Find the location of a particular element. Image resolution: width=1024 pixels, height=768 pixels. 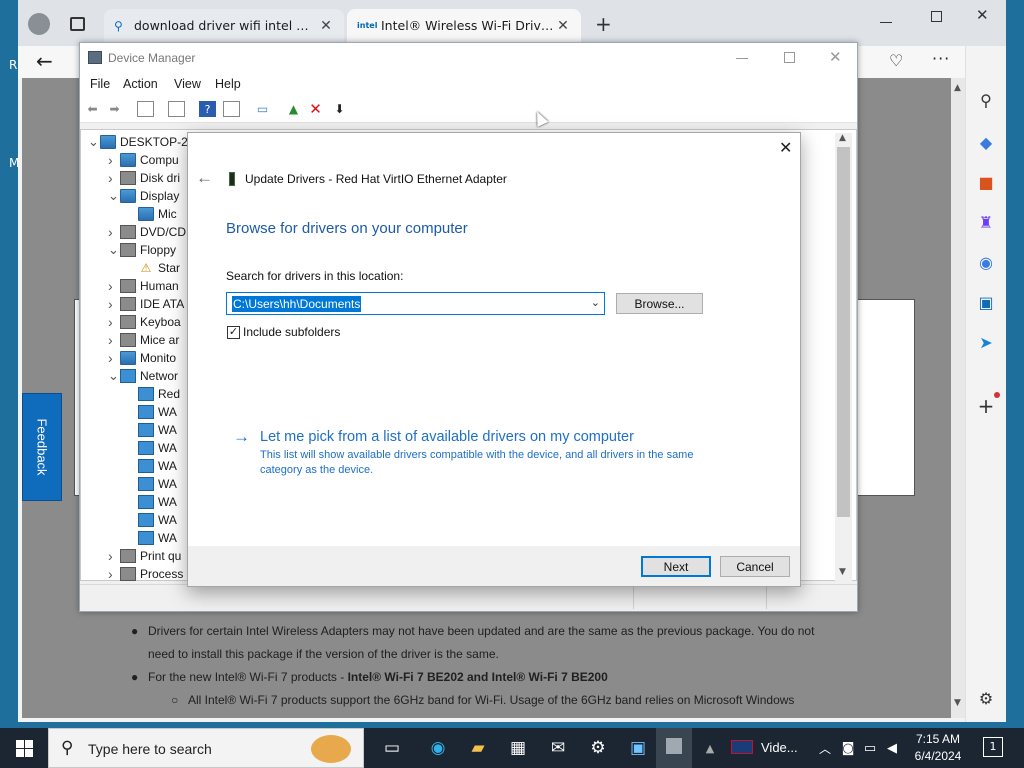

tree-node: ⚠ Star is located at coordinates (157, 268).